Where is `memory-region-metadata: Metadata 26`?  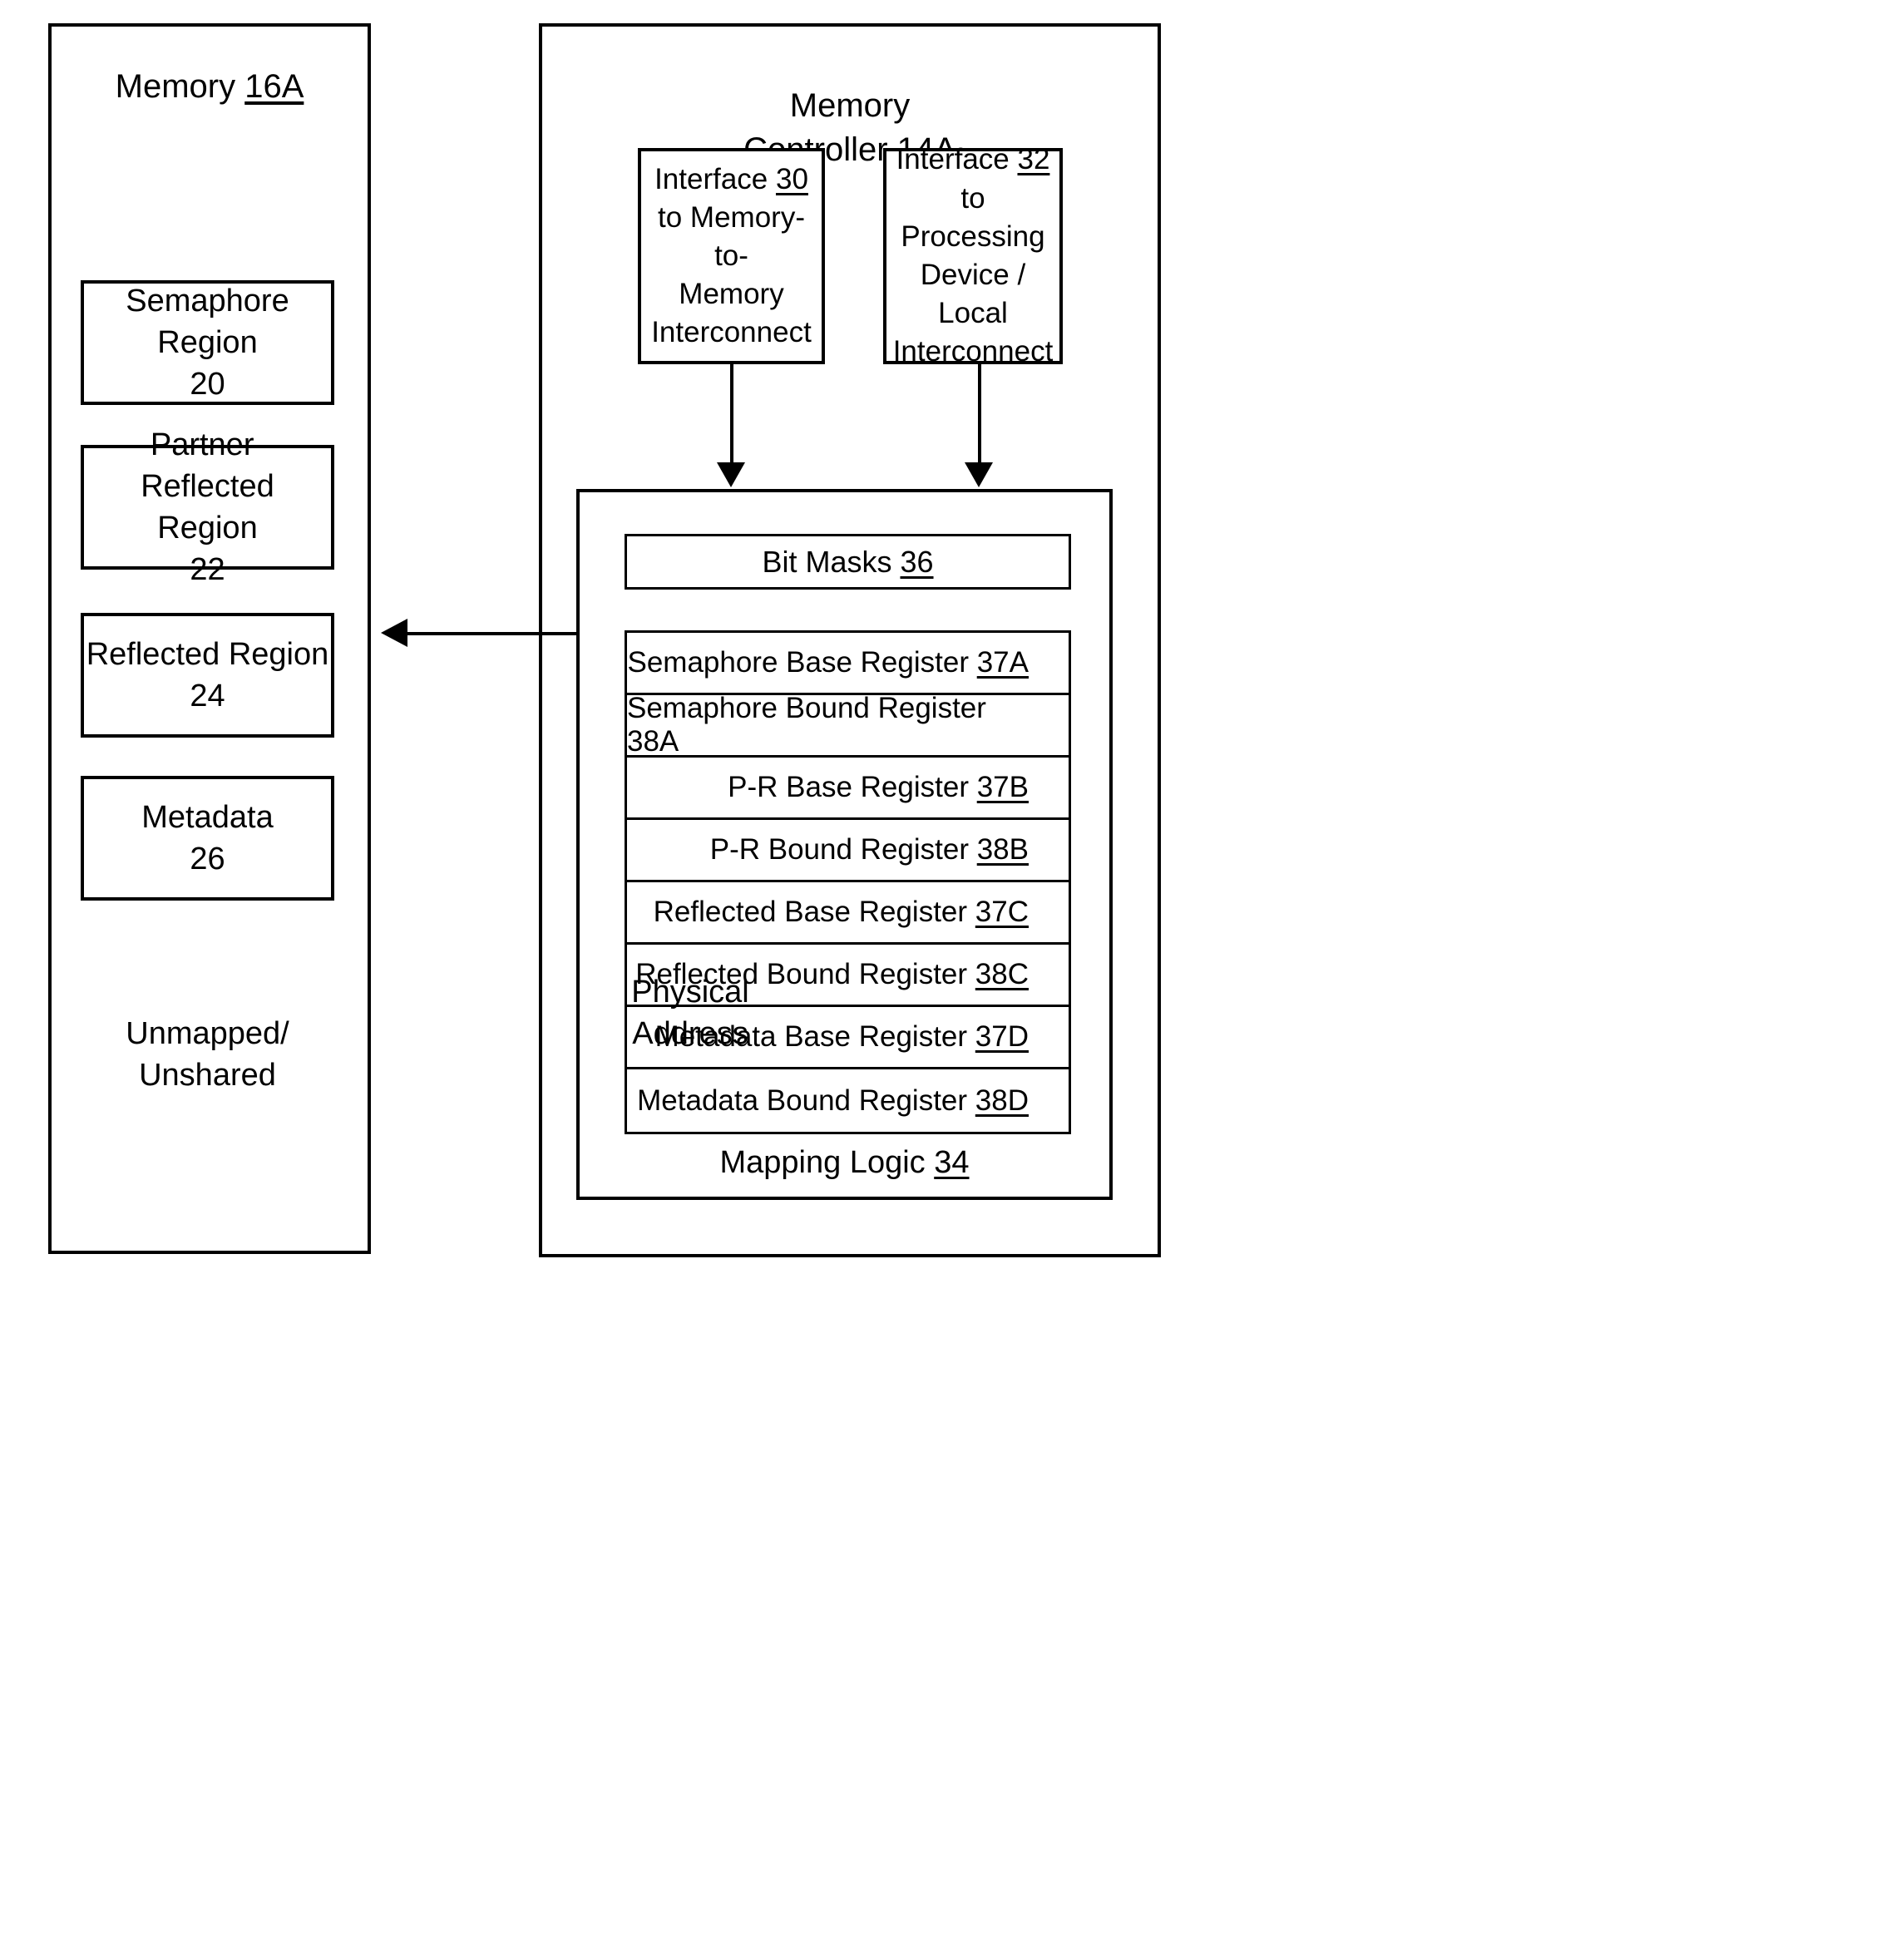
memory-region-metadata: Metadata 26 is located at coordinates (208, 839).